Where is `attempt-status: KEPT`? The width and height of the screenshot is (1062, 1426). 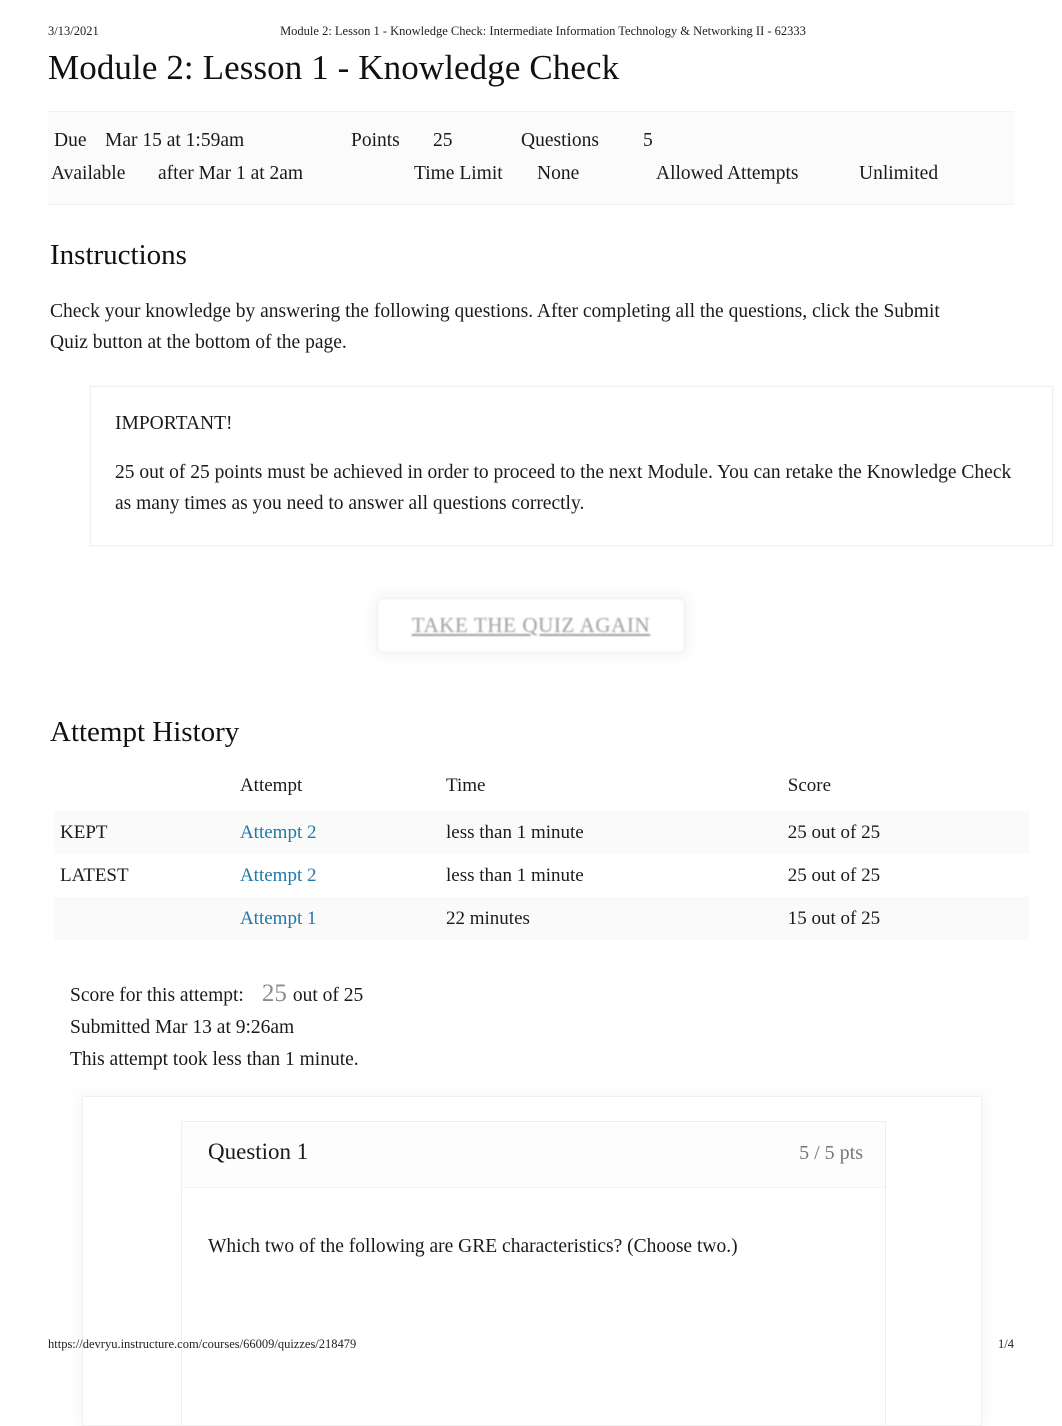 attempt-status: KEPT is located at coordinates (84, 832).